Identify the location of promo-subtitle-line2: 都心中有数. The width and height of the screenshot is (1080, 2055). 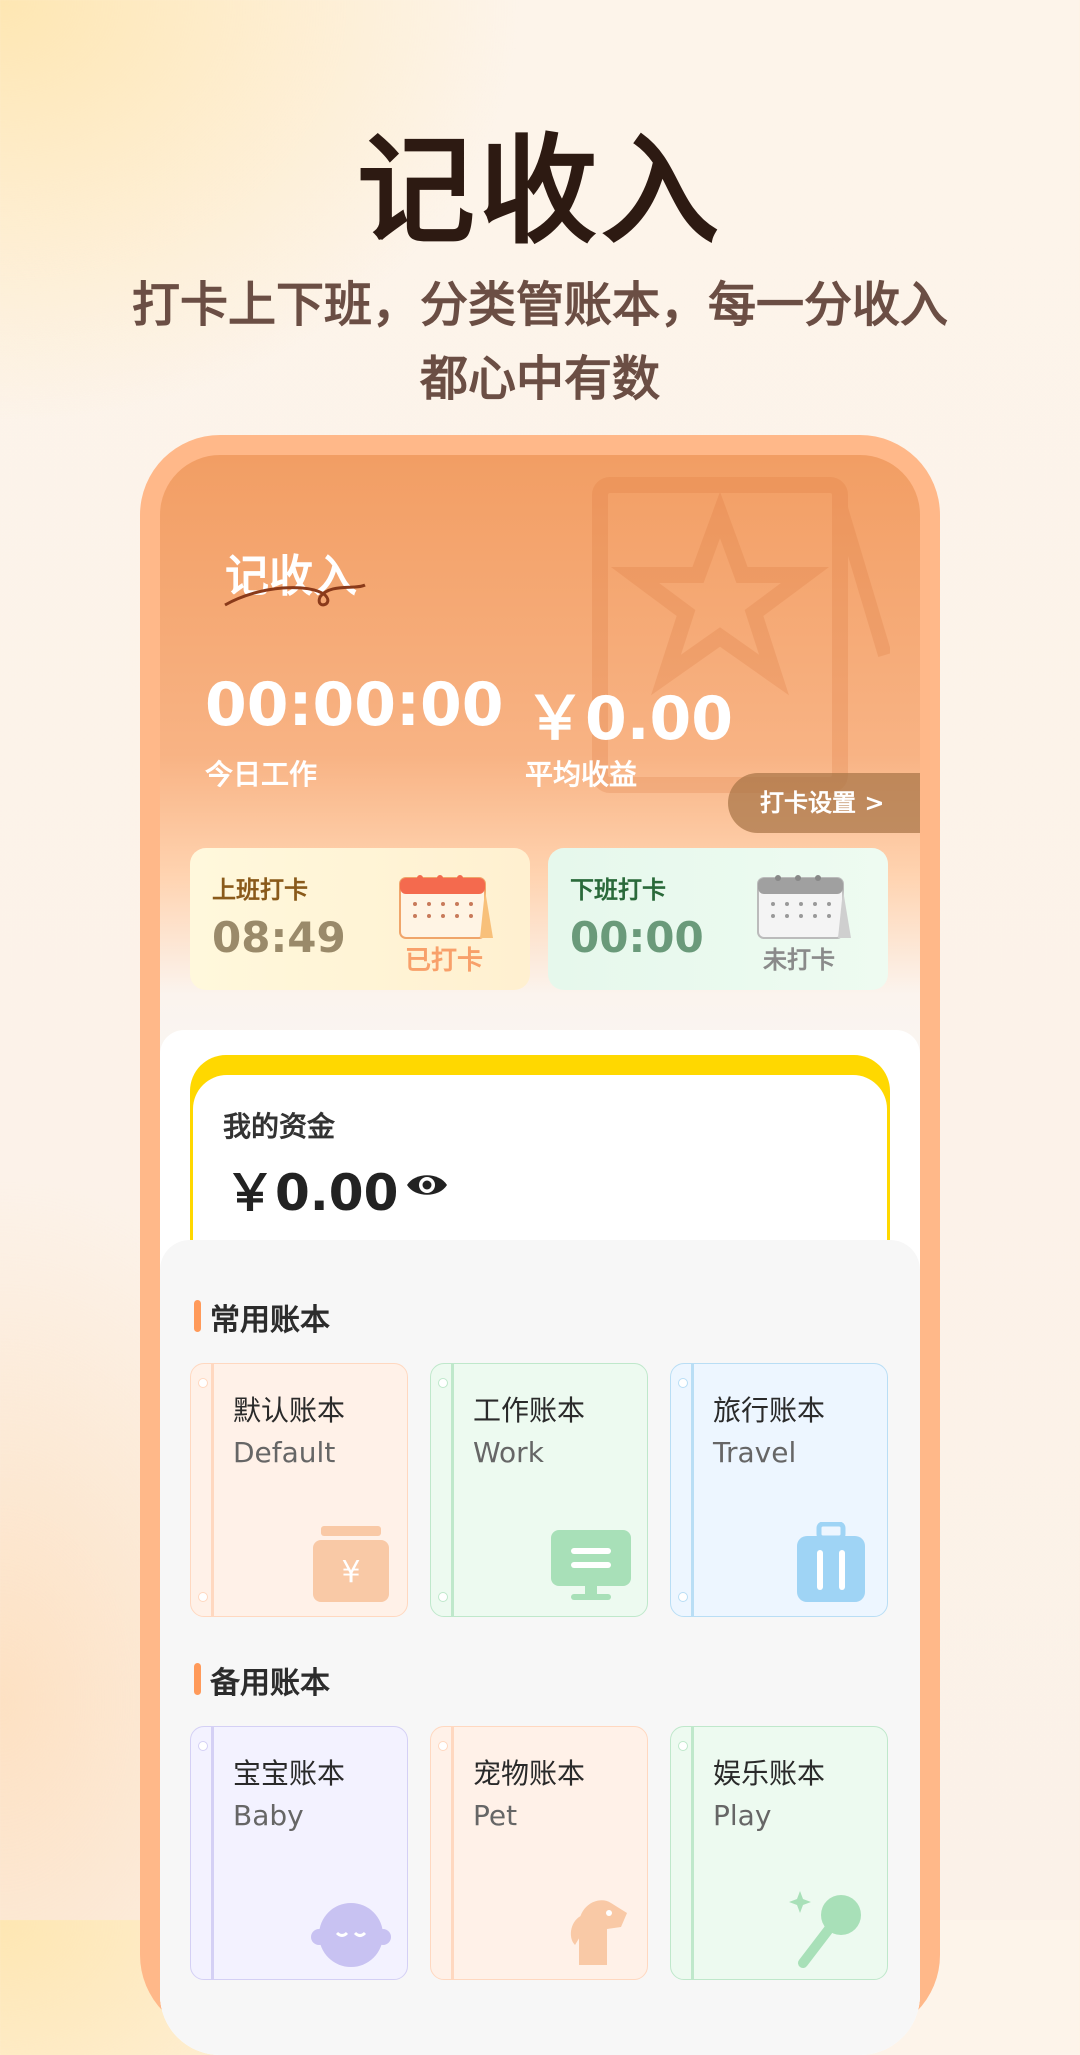
(539, 379).